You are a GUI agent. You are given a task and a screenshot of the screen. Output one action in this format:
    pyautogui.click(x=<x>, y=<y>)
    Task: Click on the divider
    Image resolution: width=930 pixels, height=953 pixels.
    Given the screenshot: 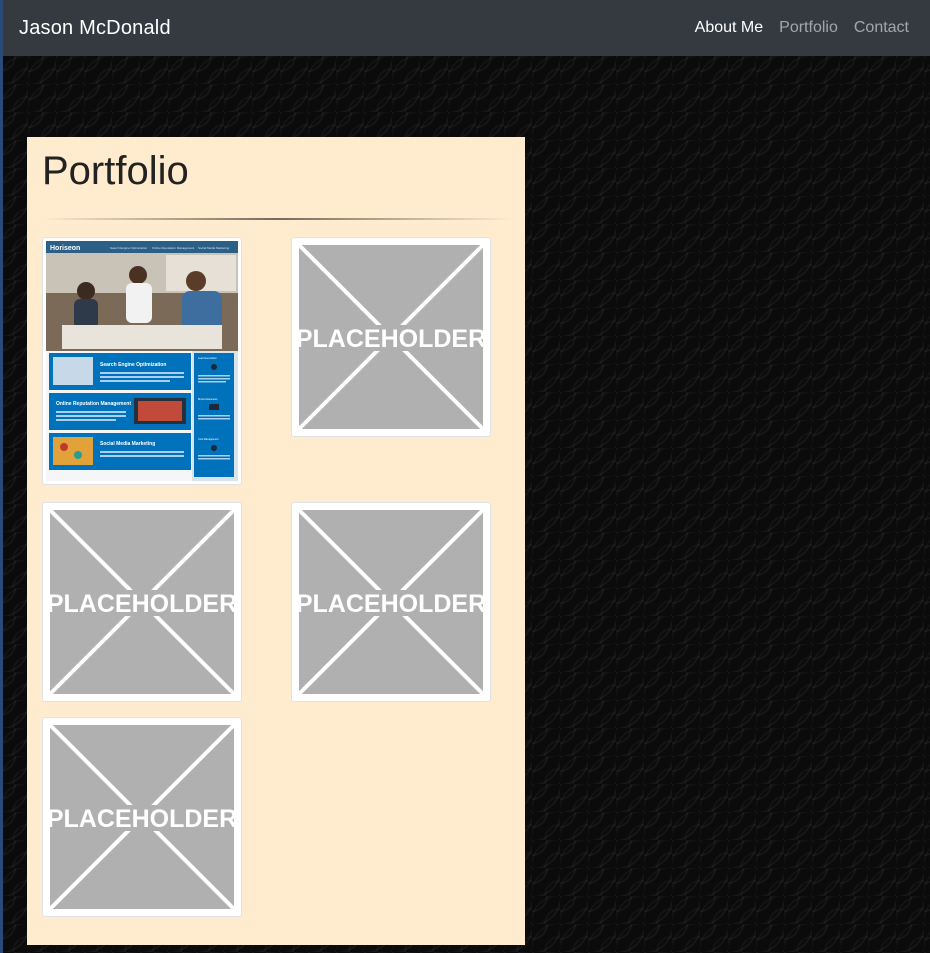 What is the action you would take?
    pyautogui.click(x=277, y=219)
    